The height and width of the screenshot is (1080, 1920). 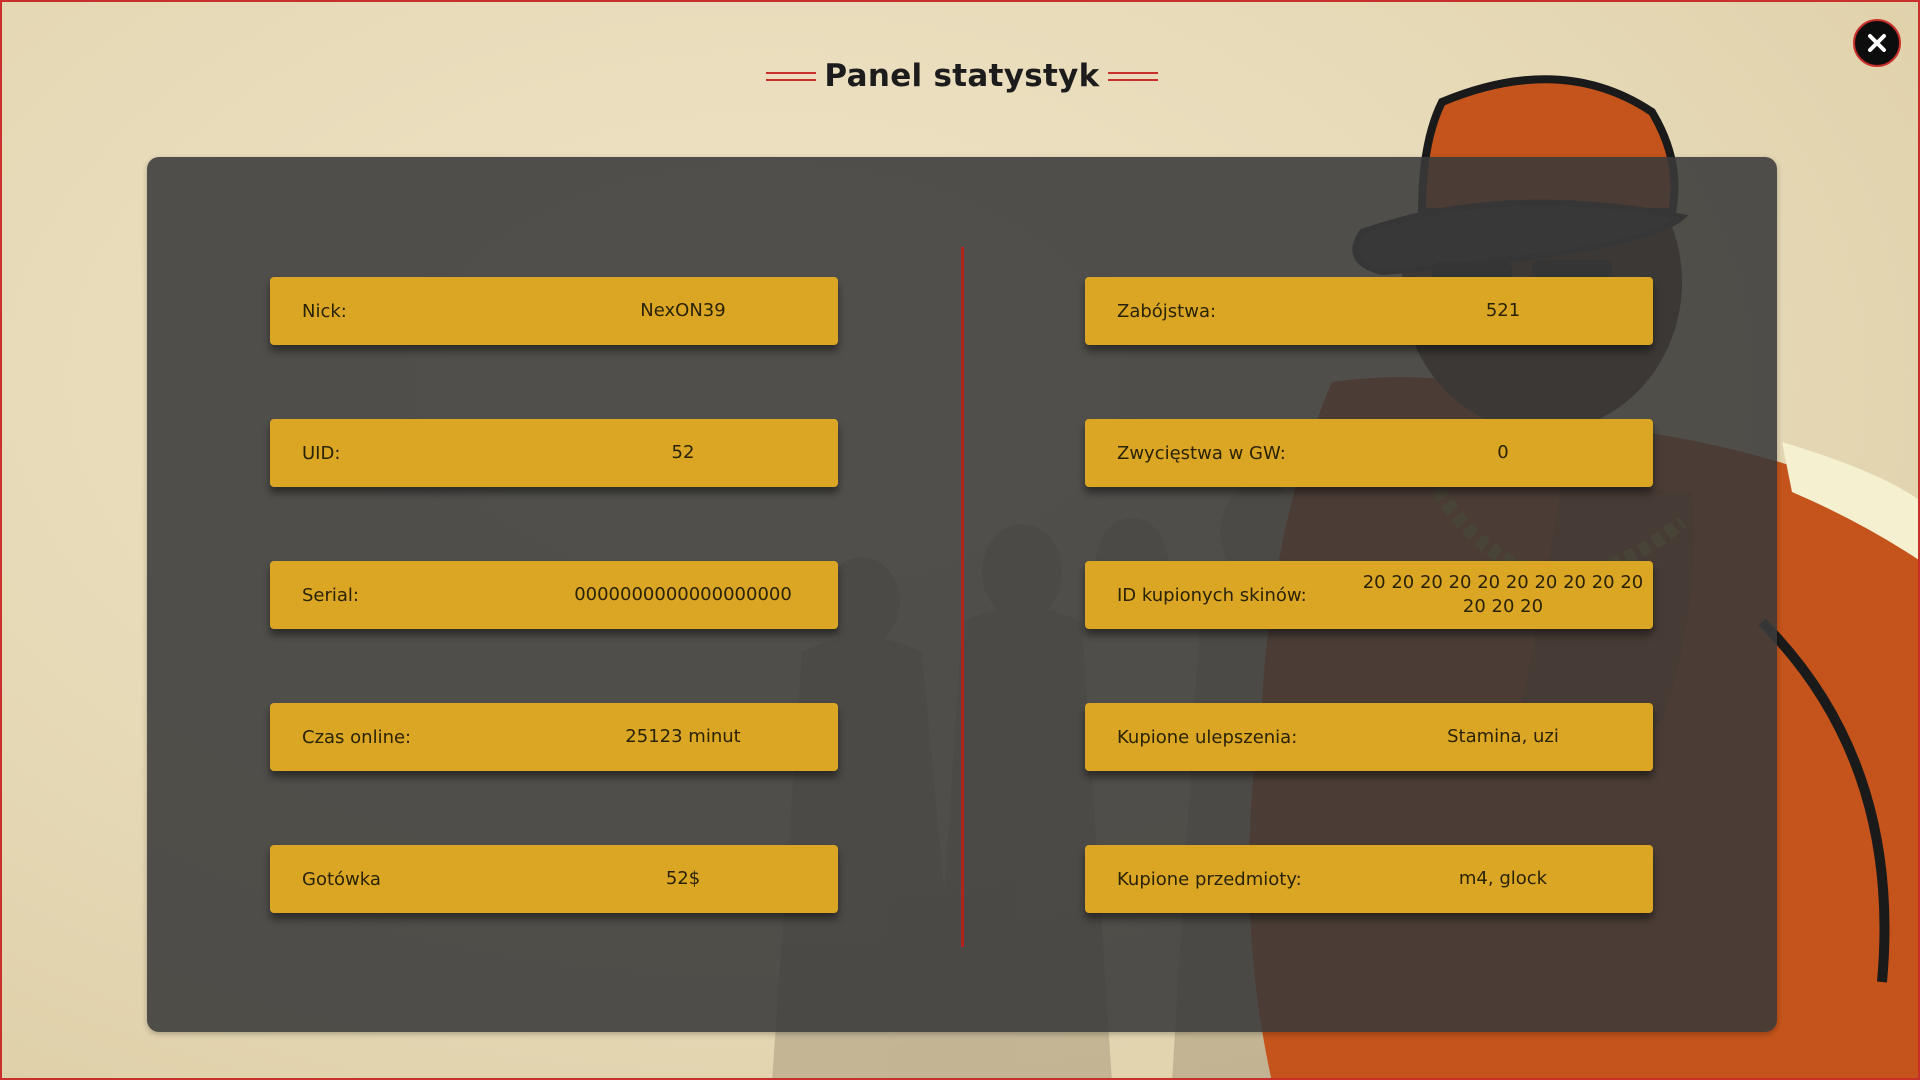 What do you see at coordinates (1503, 736) in the screenshot?
I see `stat-value: Stamina, uzi` at bounding box center [1503, 736].